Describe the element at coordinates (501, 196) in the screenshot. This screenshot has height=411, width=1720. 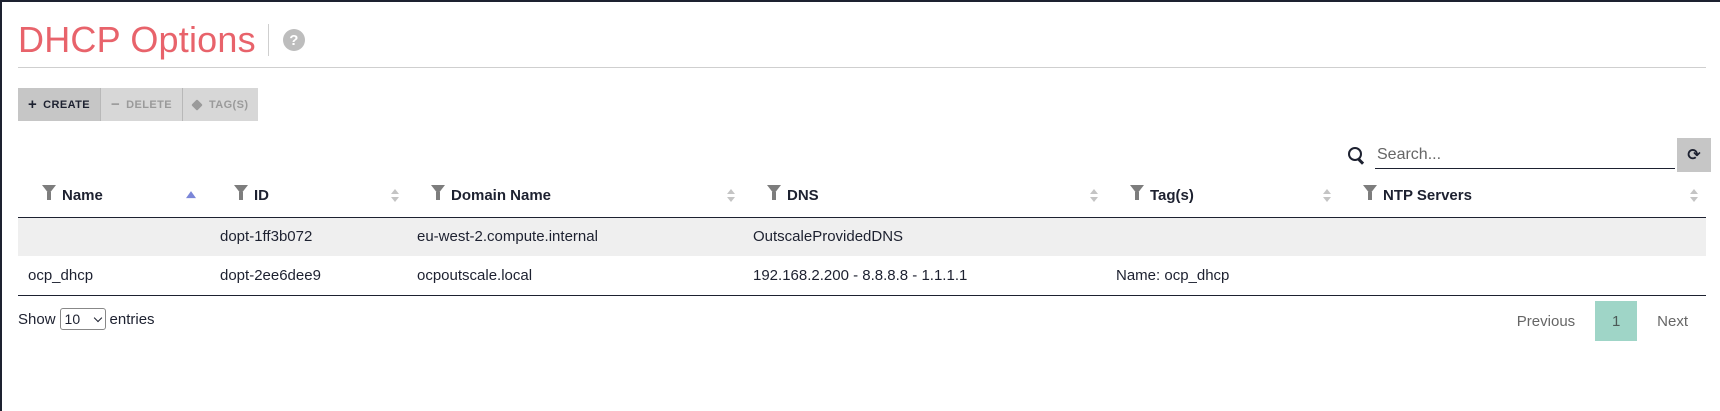
I see `column-label: Domain Name` at that location.